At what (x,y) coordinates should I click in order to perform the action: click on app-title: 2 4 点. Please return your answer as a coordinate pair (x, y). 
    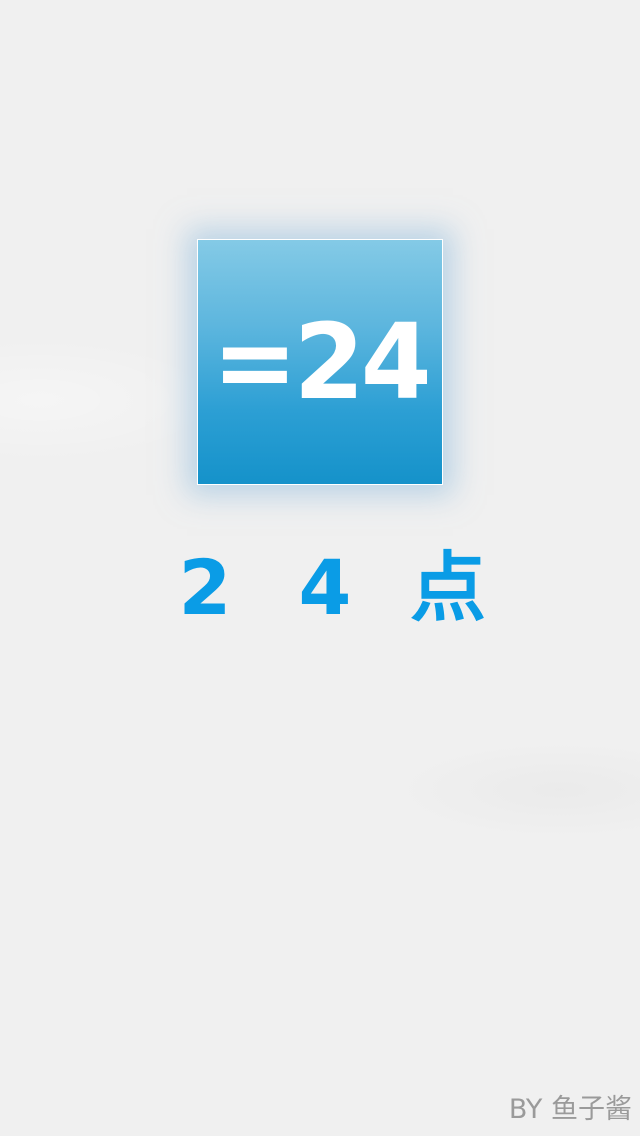
    Looking at the image, I should click on (328, 587).